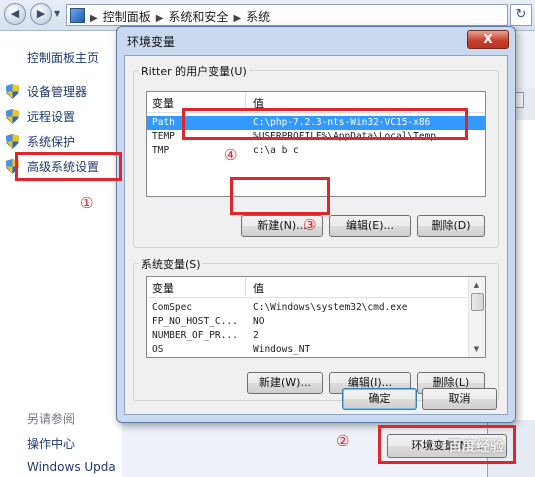 The image size is (535, 477). Describe the element at coordinates (310, 225) in the screenshot. I see `annotation-number-3: ③` at that location.